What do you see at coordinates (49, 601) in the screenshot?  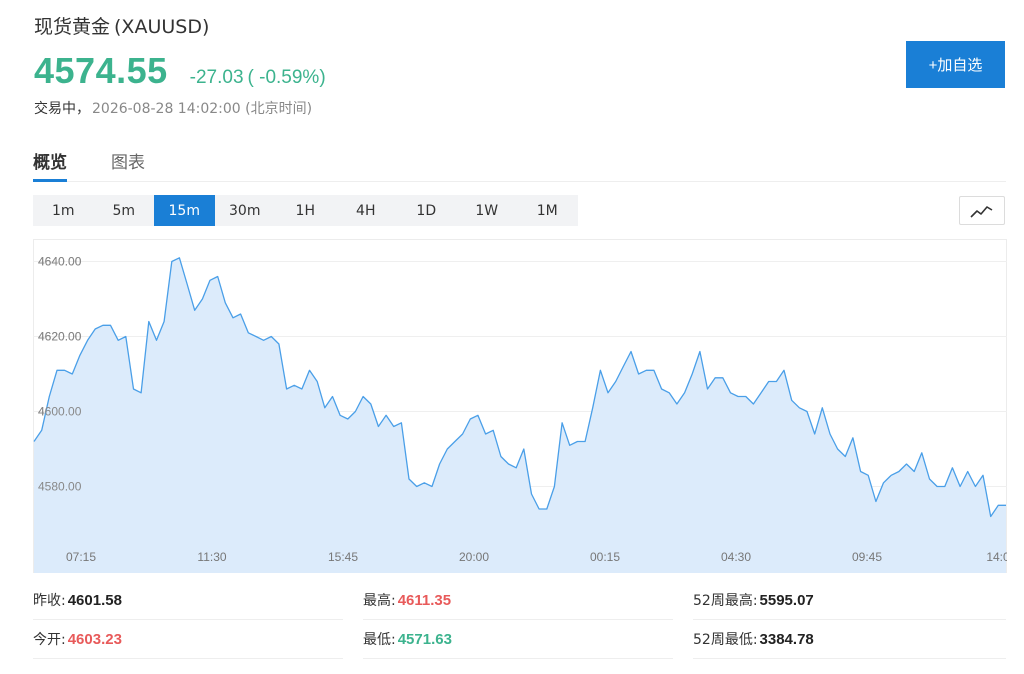 I see `stat-label: 昨收:` at bounding box center [49, 601].